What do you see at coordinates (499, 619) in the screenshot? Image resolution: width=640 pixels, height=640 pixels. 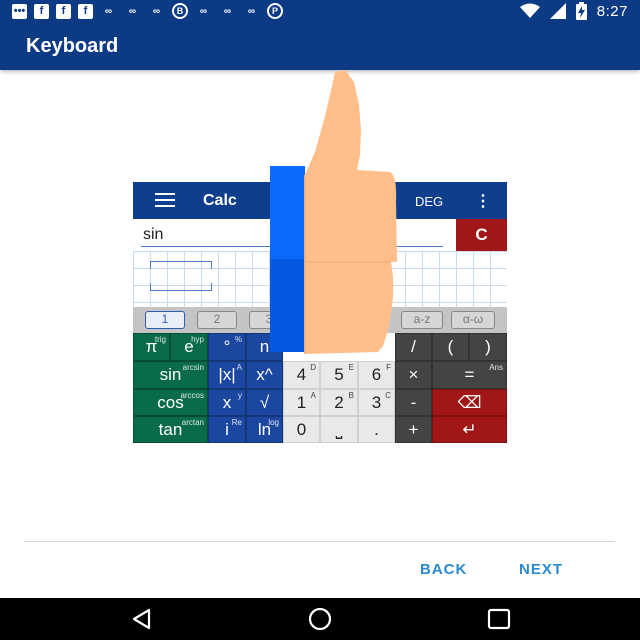 I see `nav-recents-icon` at bounding box center [499, 619].